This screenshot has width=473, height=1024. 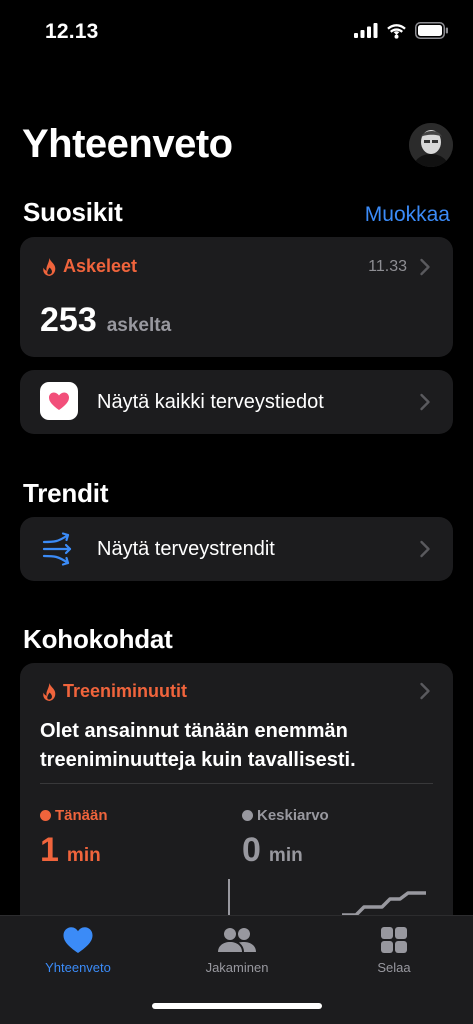 I want to click on wifi-icon, so click(x=396, y=31).